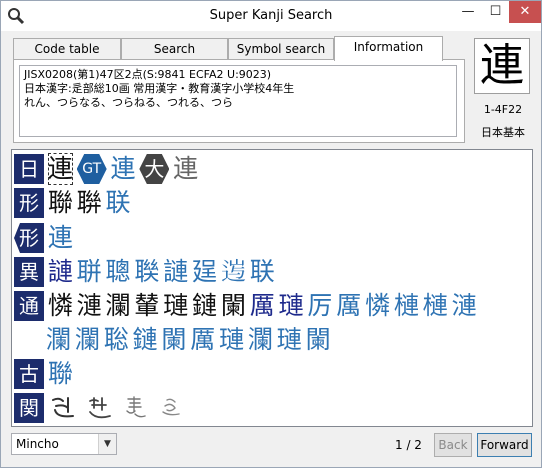 This screenshot has height=468, width=542. What do you see at coordinates (174, 49) in the screenshot?
I see `tab-search: Search` at bounding box center [174, 49].